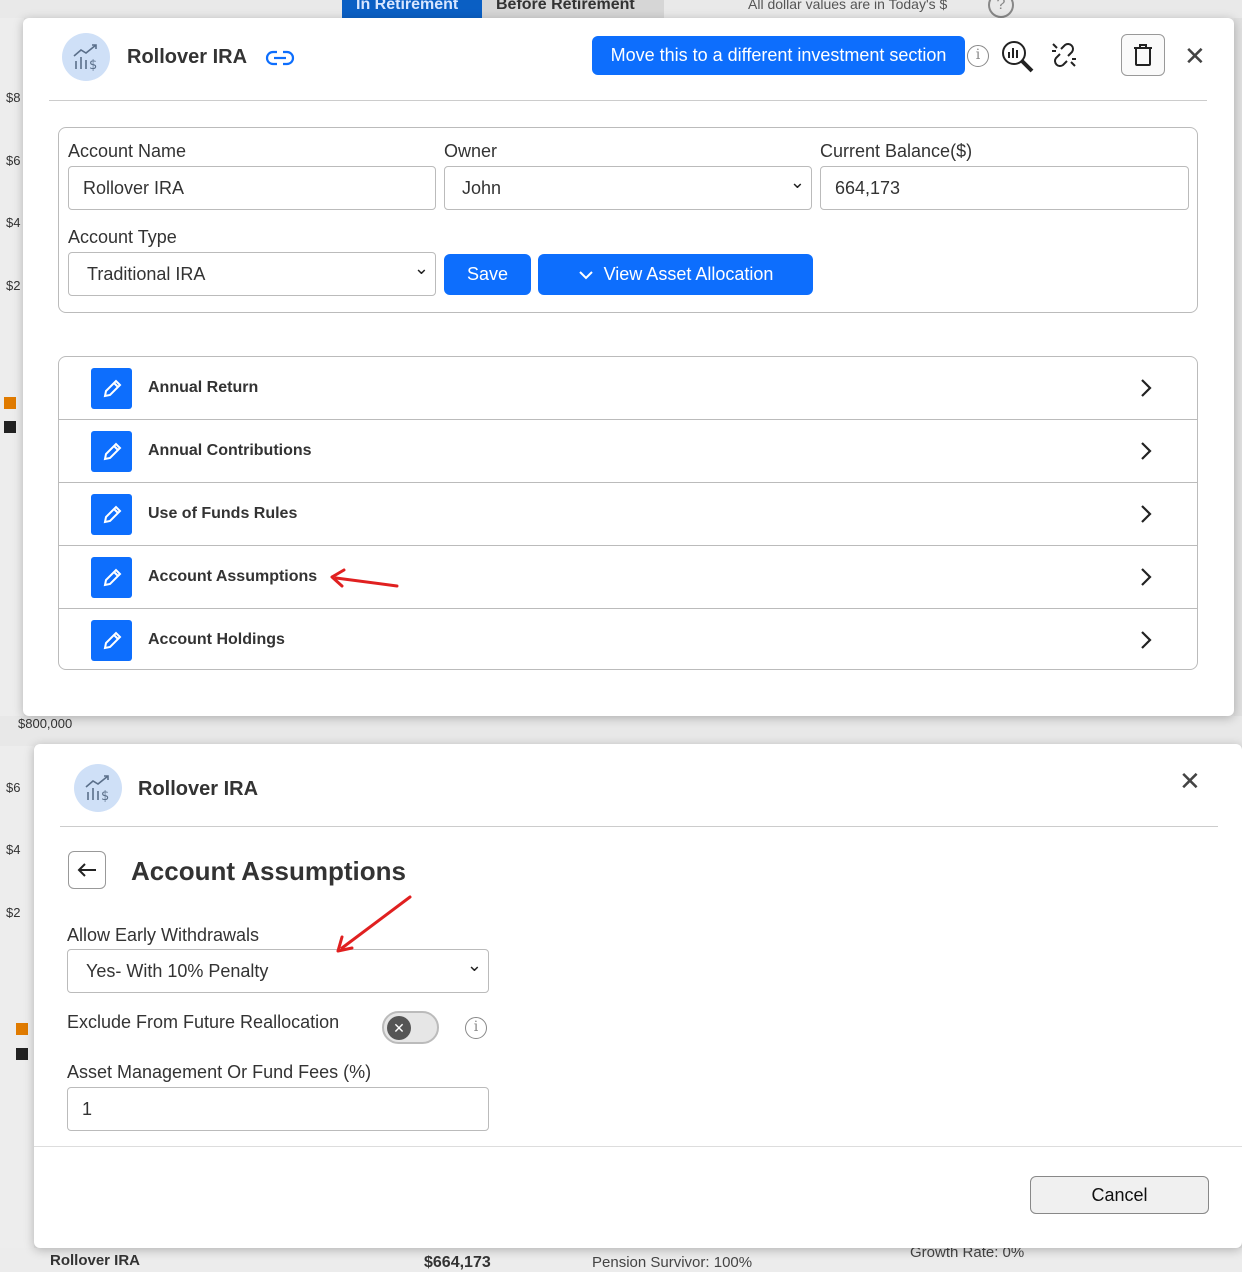 This screenshot has width=1242, height=1272. What do you see at coordinates (399, 1028) in the screenshot?
I see `toggle-off-icon: ✕` at bounding box center [399, 1028].